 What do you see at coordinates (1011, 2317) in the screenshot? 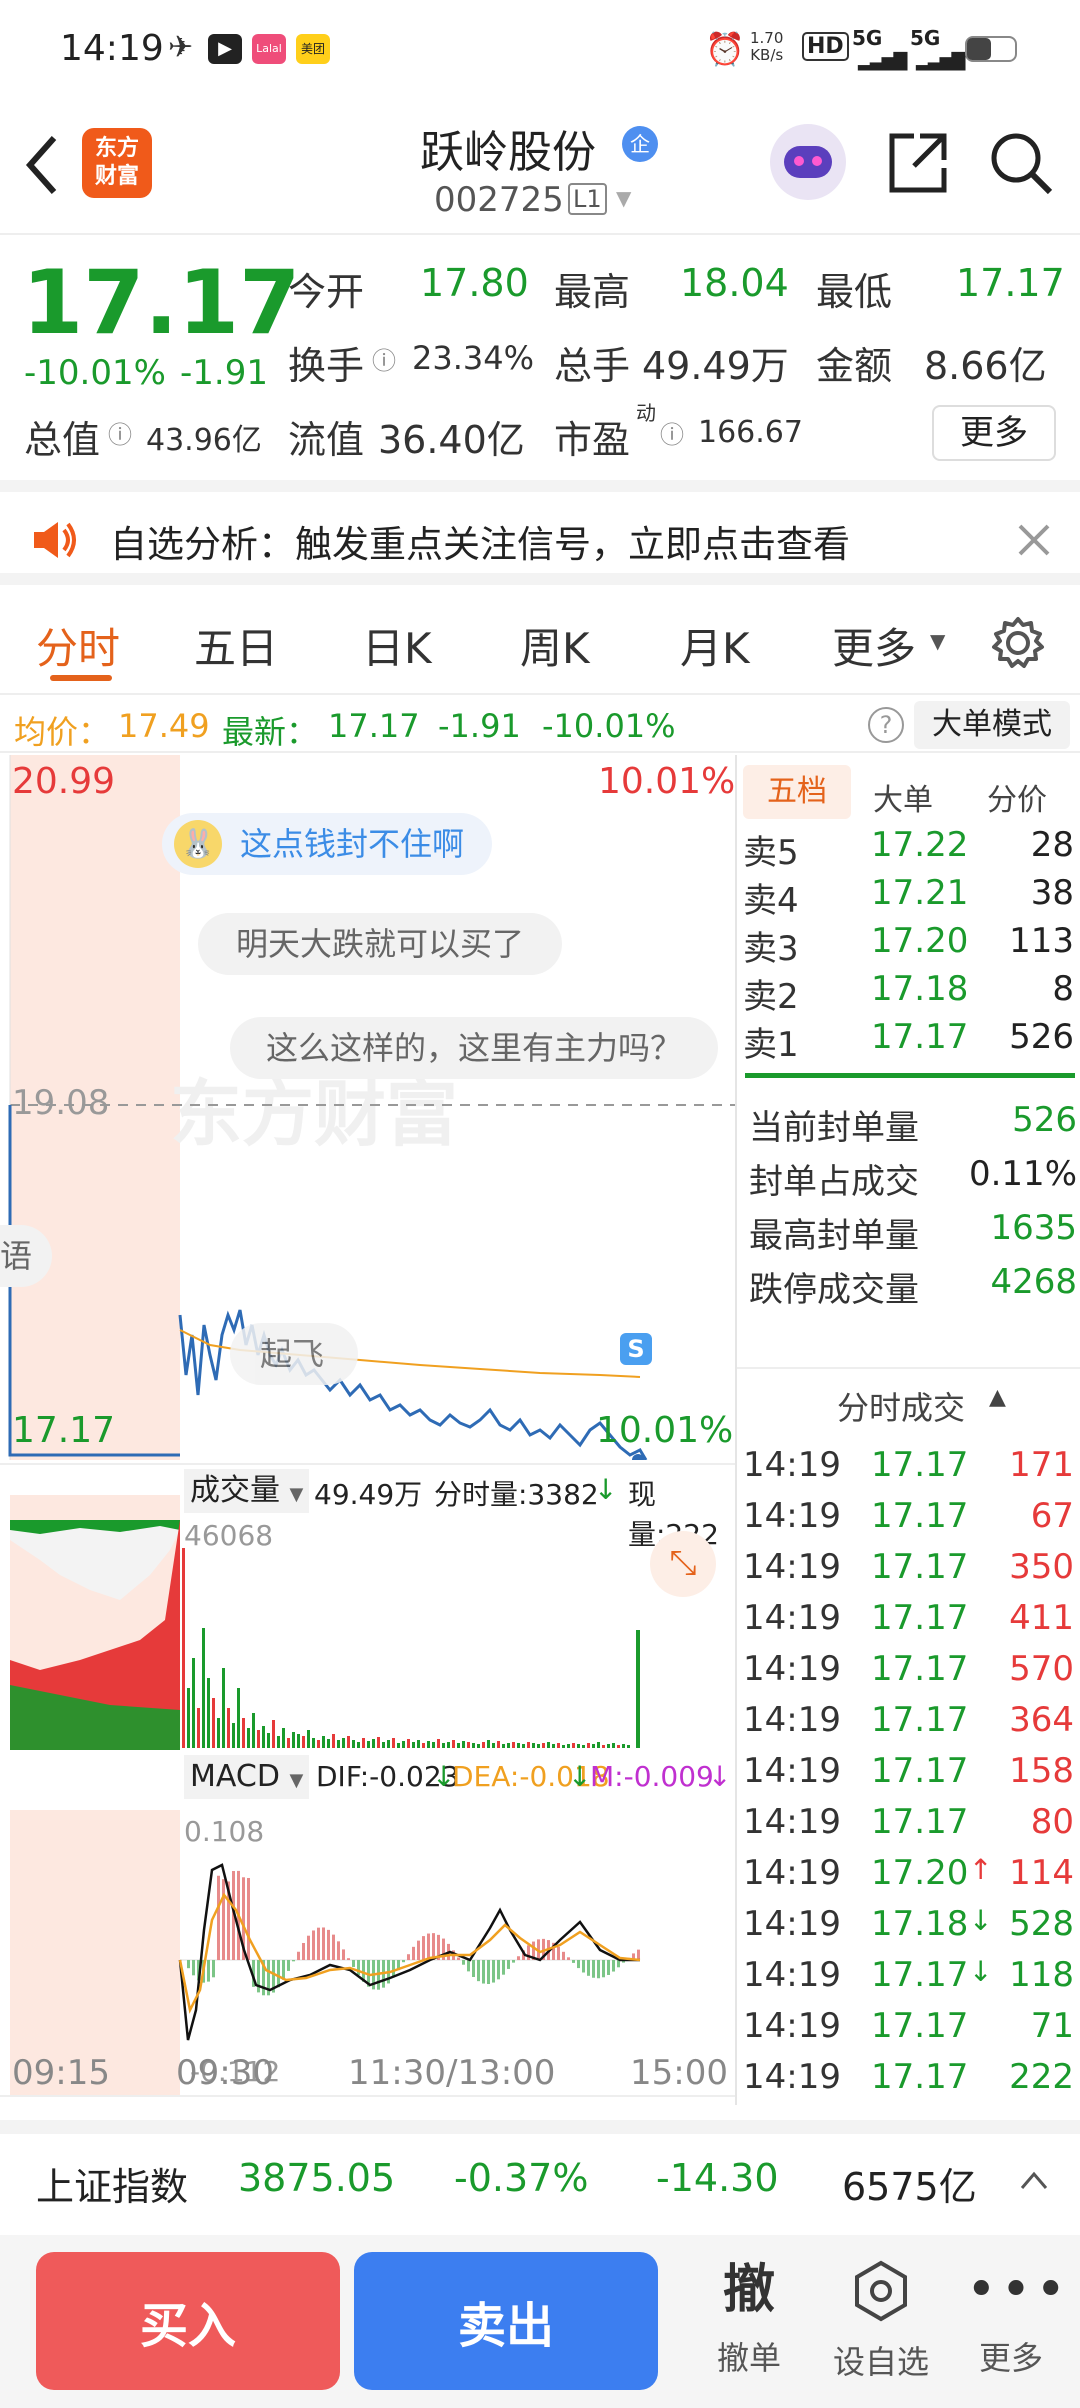
I see `more-actions-button: ••• 更多` at bounding box center [1011, 2317].